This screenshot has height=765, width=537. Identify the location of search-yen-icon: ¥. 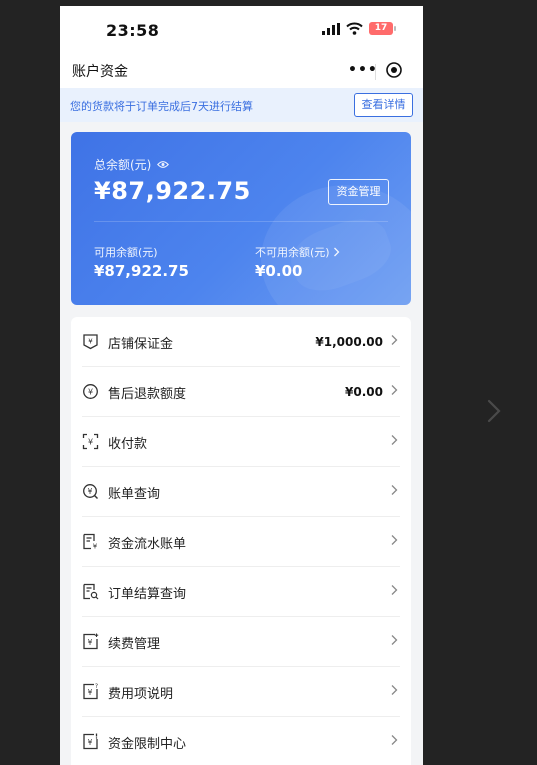
(90, 491).